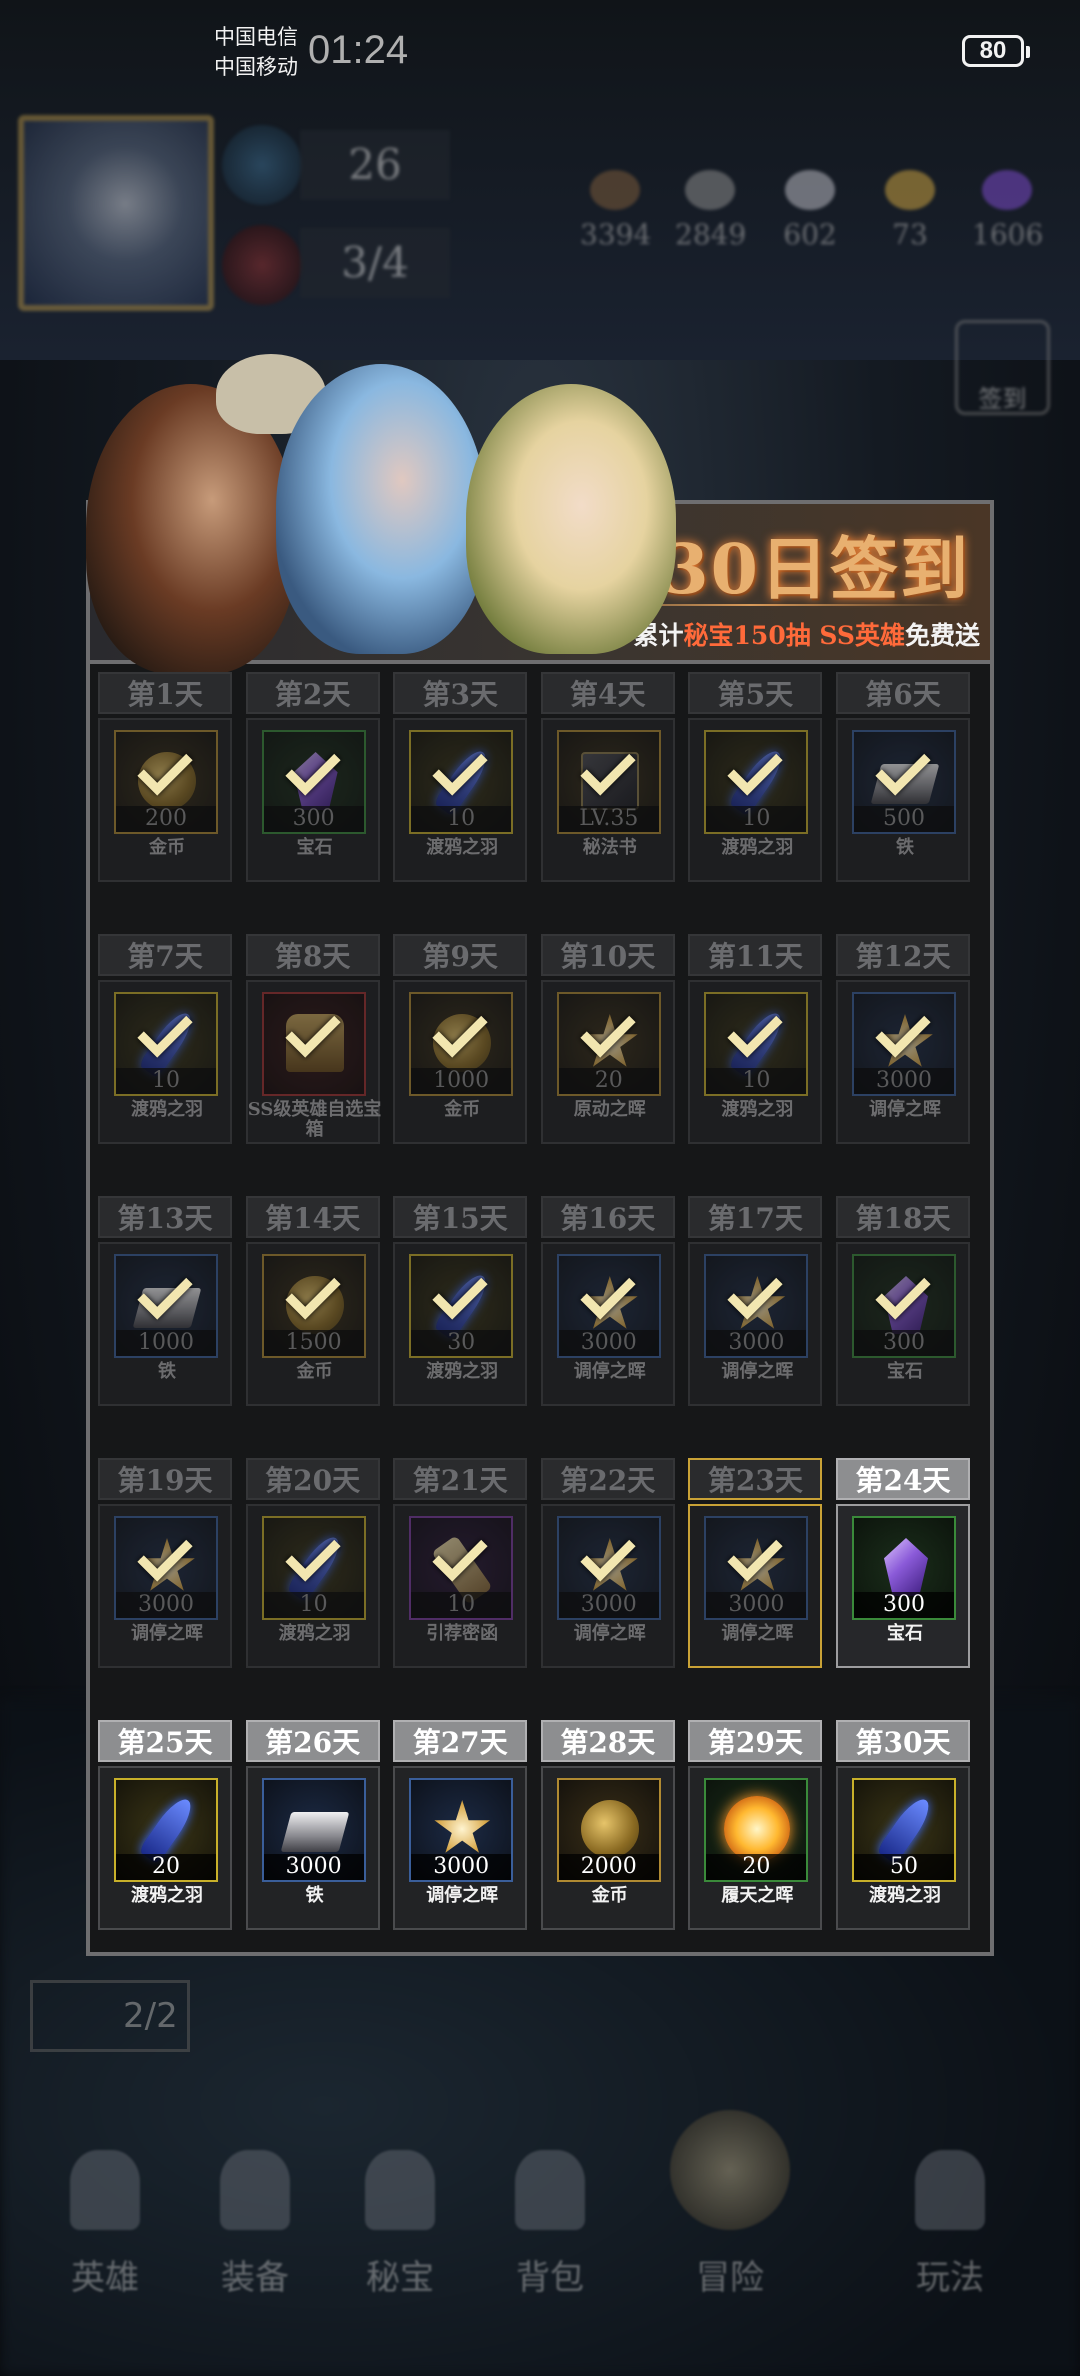  What do you see at coordinates (312, 777) in the screenshot?
I see `day-cell: 第2天 300 宝石` at bounding box center [312, 777].